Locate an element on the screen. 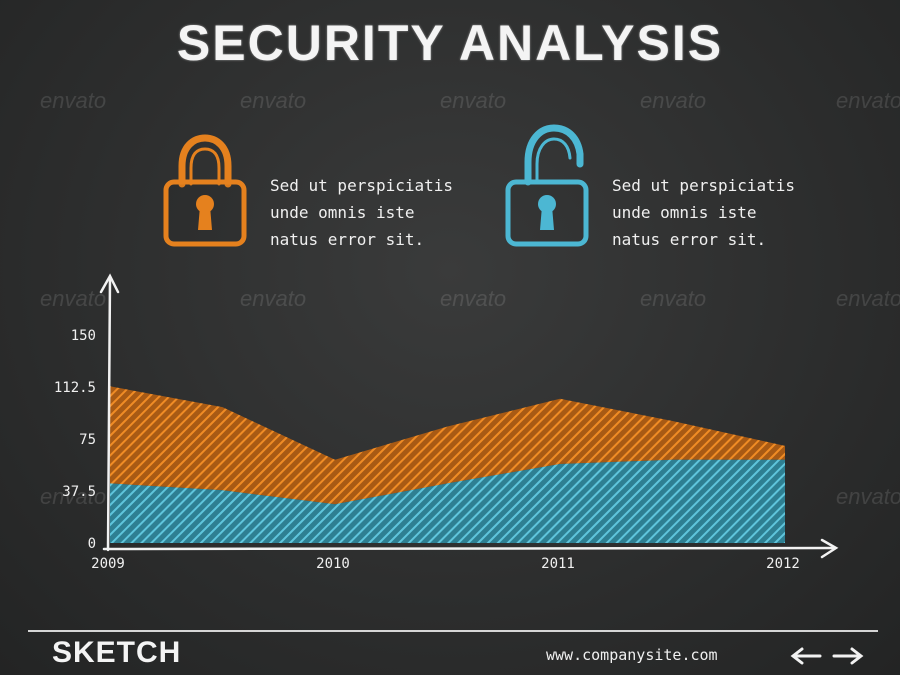  x-tick-label: 2011 is located at coordinates (558, 564).